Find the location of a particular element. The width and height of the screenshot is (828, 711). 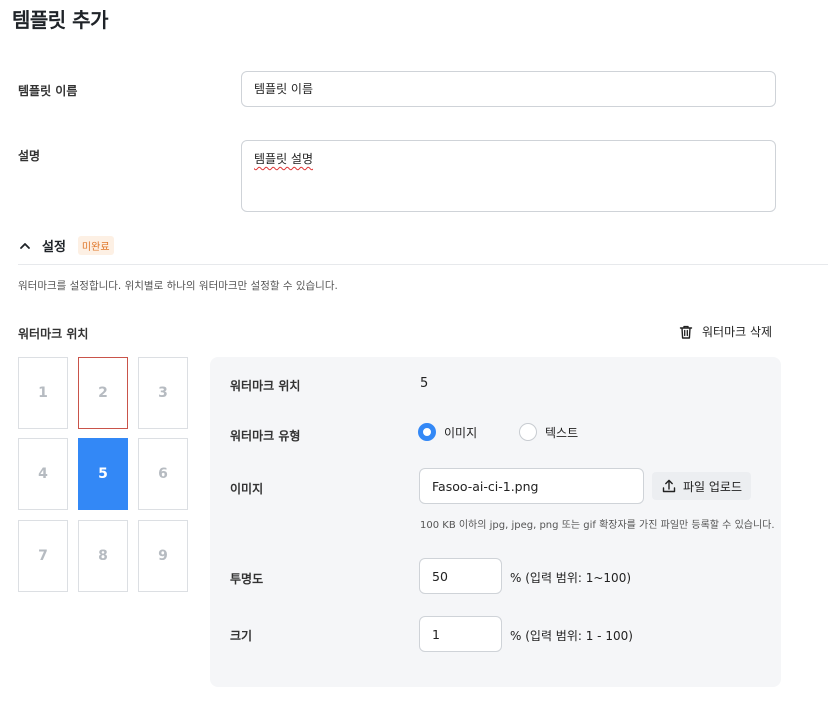

section-divider is located at coordinates (423, 264).